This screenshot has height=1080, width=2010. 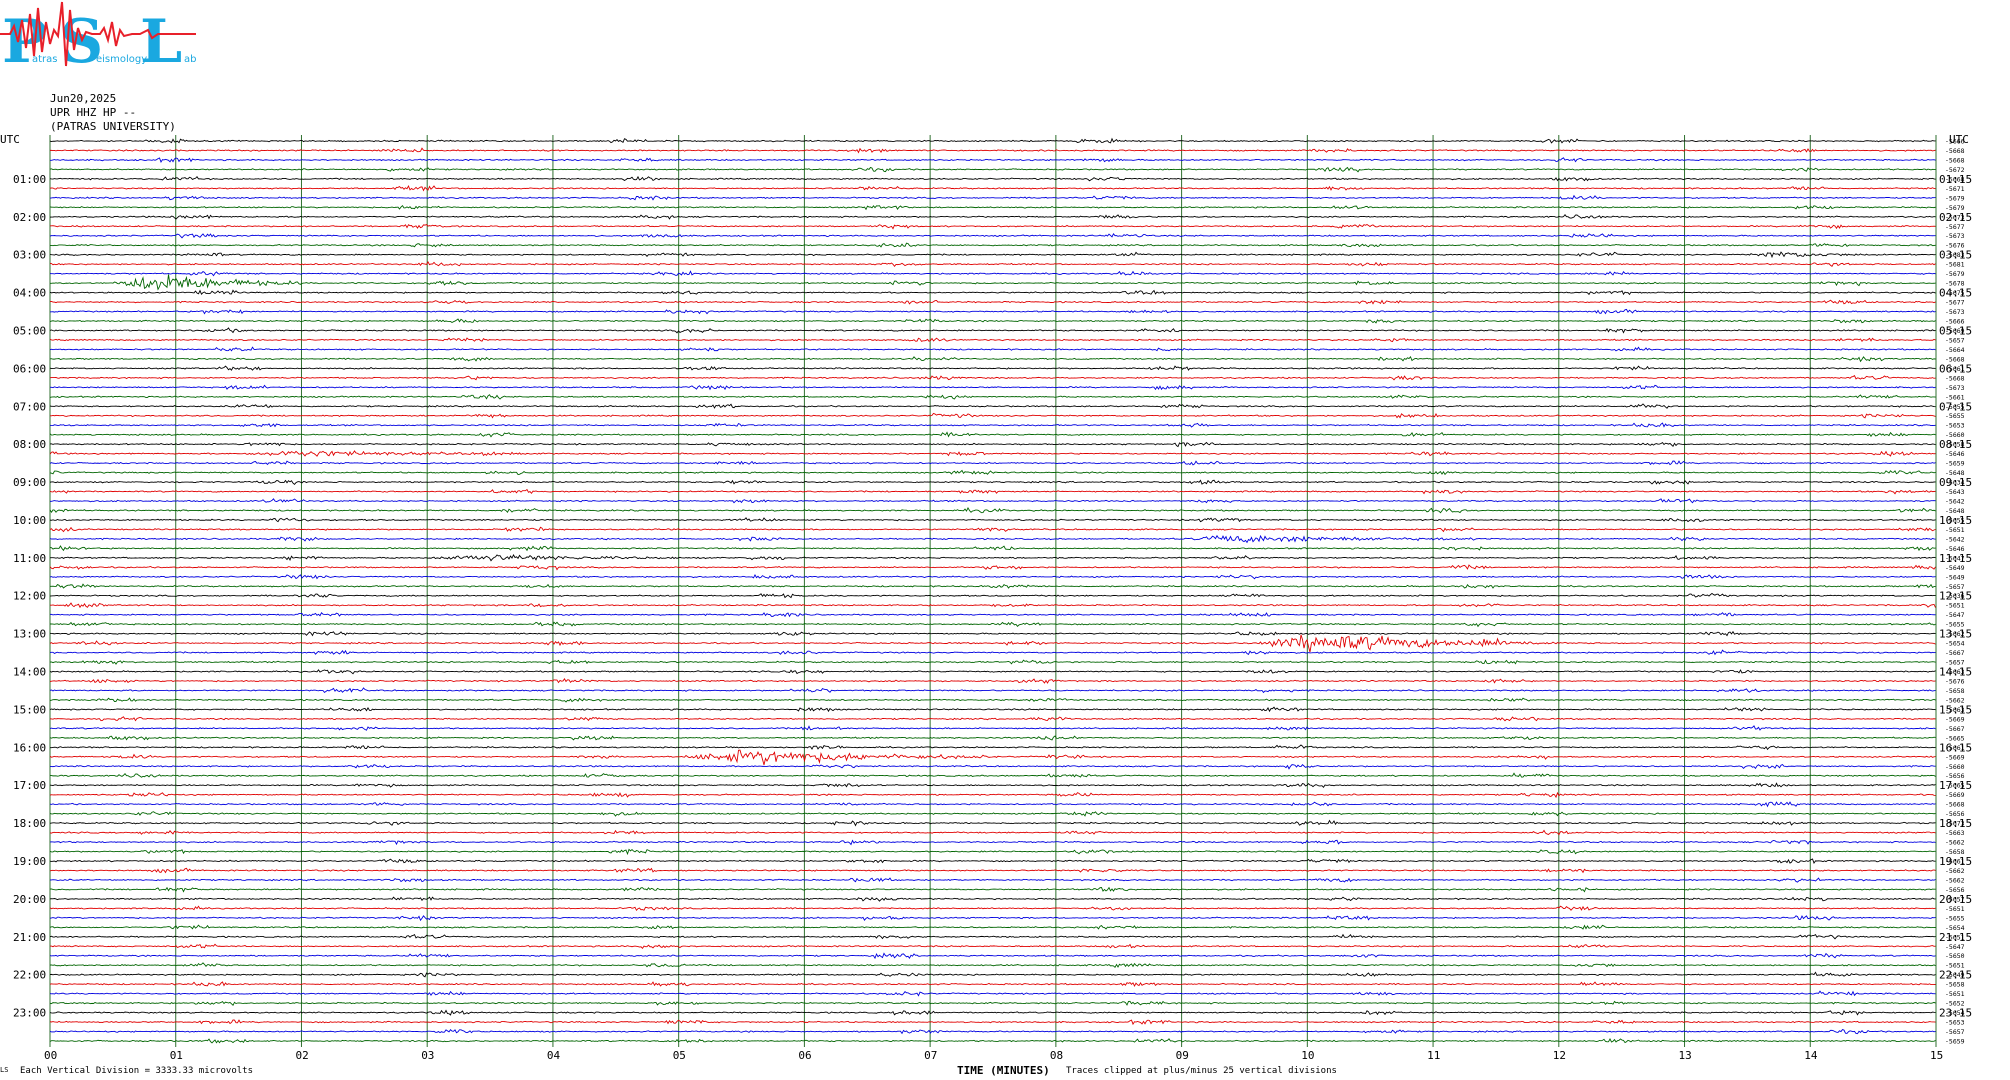 What do you see at coordinates (1433, 1055) in the screenshot?
I see `x-tick-label: 11` at bounding box center [1433, 1055].